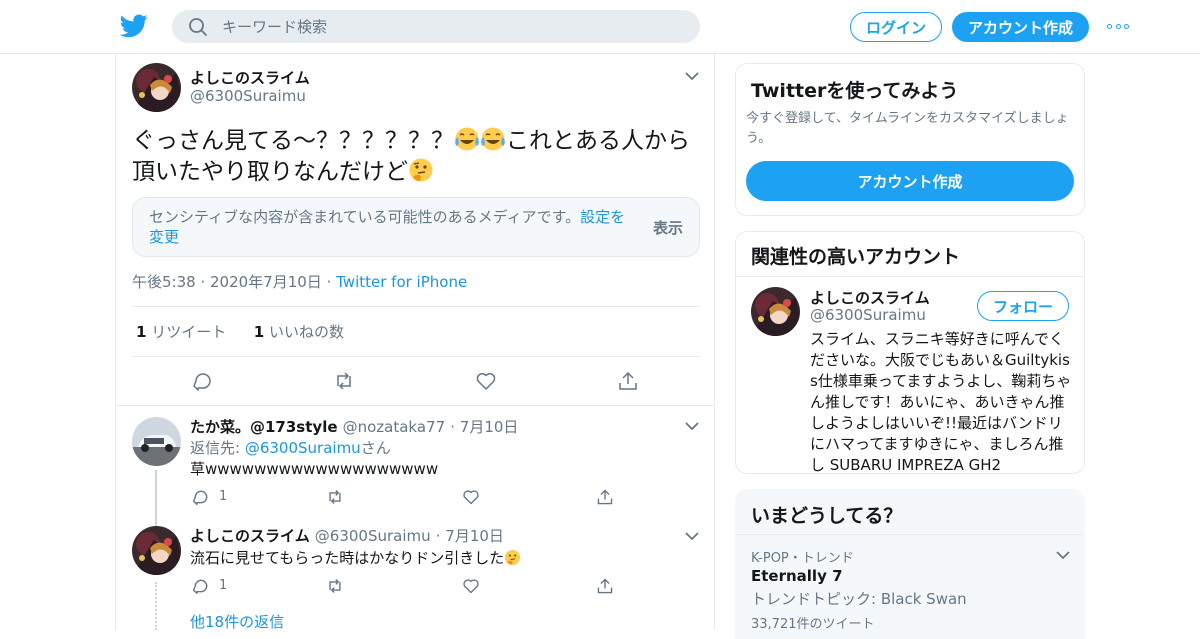 The height and width of the screenshot is (639, 1200). What do you see at coordinates (387, 227) in the screenshot?
I see `sensitive-message: センシティブな内容が含まれている可能性のあるメディアです。設定を変更` at bounding box center [387, 227].